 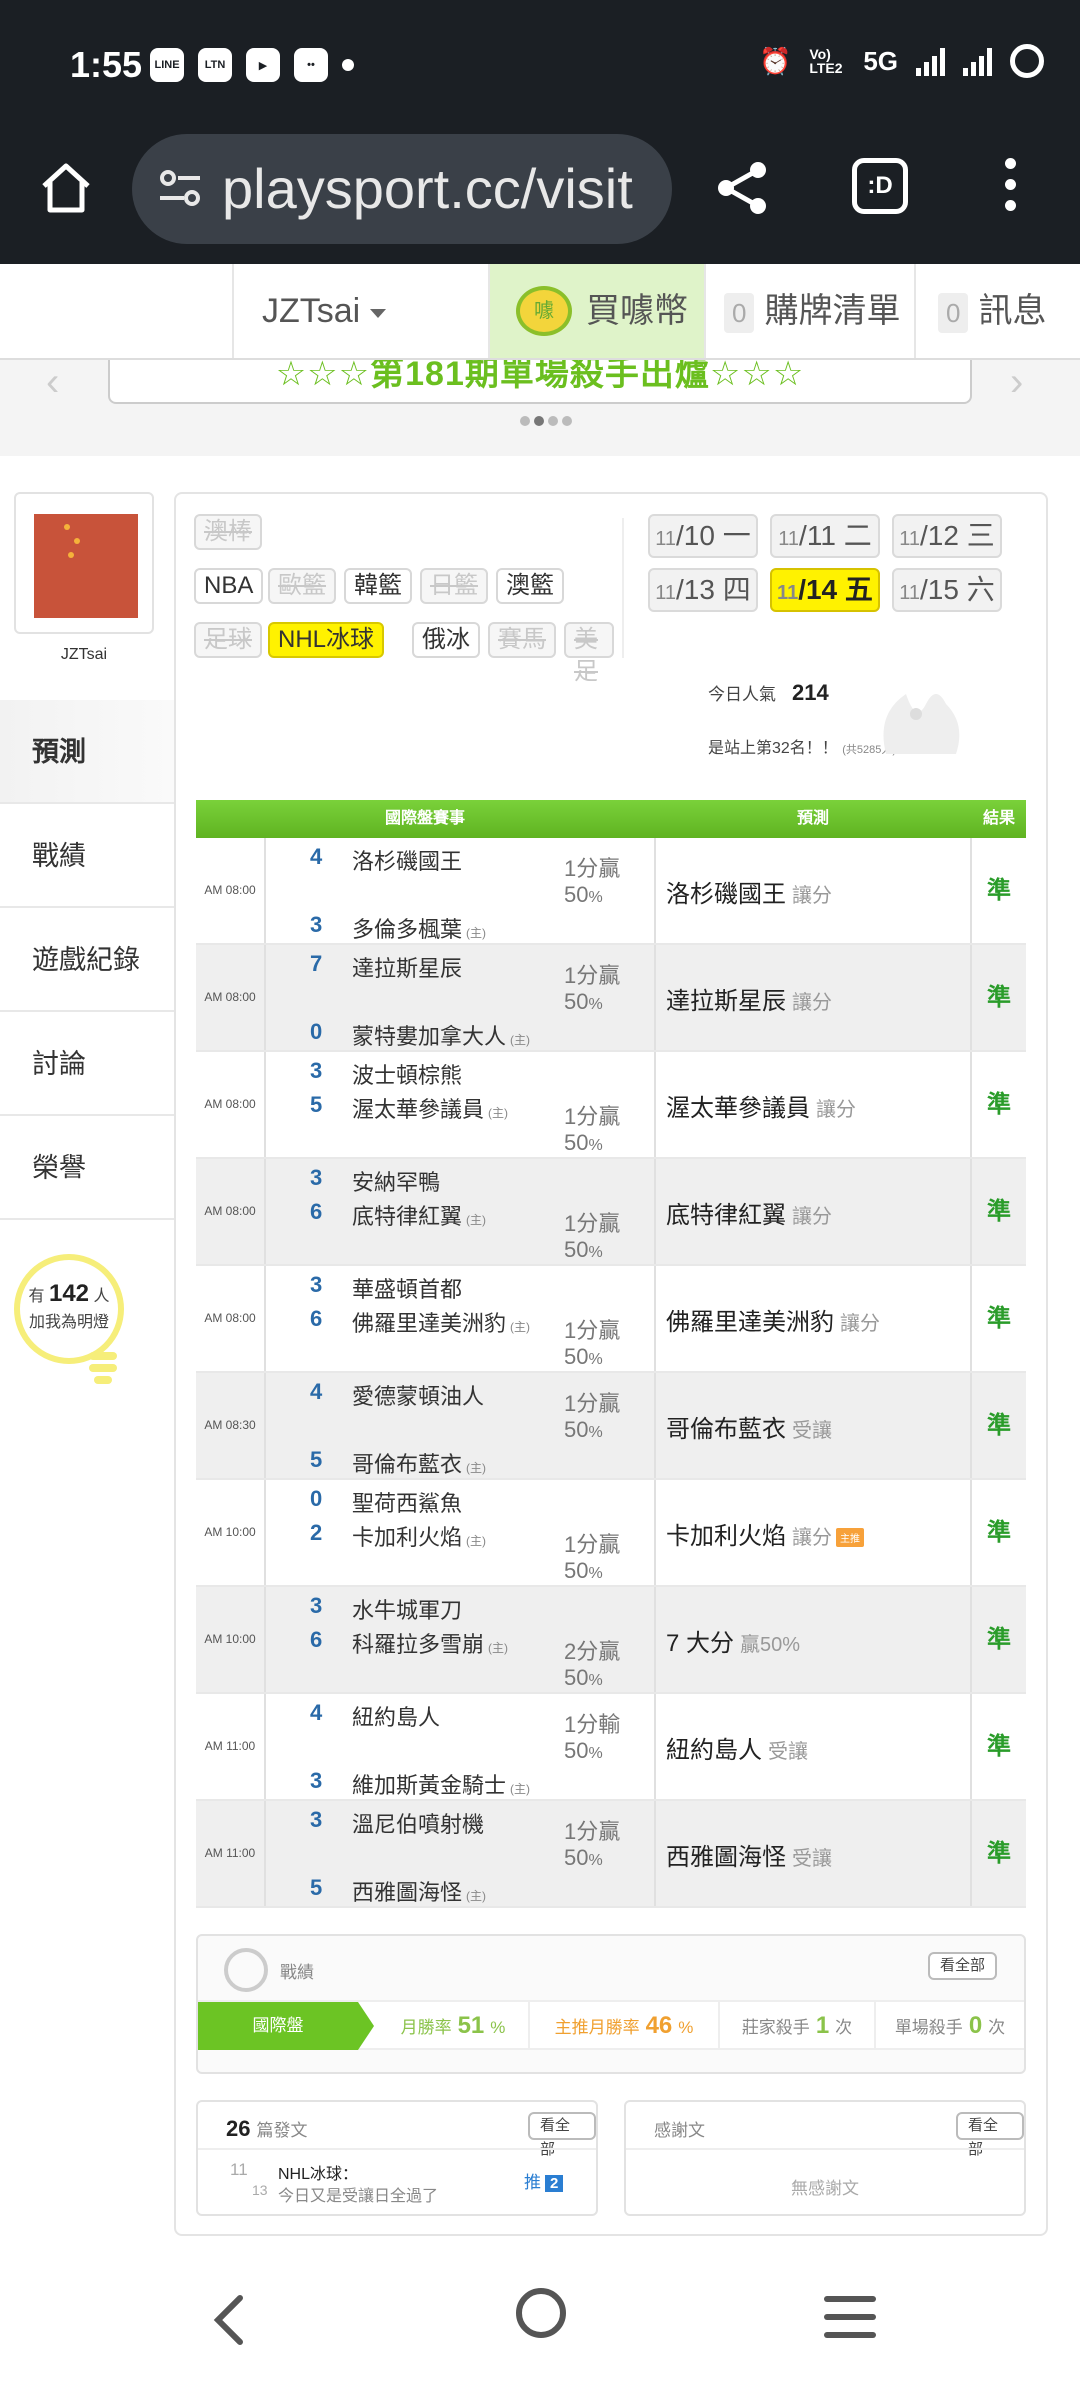 What do you see at coordinates (180, 188) in the screenshot?
I see `site-settings-icon` at bounding box center [180, 188].